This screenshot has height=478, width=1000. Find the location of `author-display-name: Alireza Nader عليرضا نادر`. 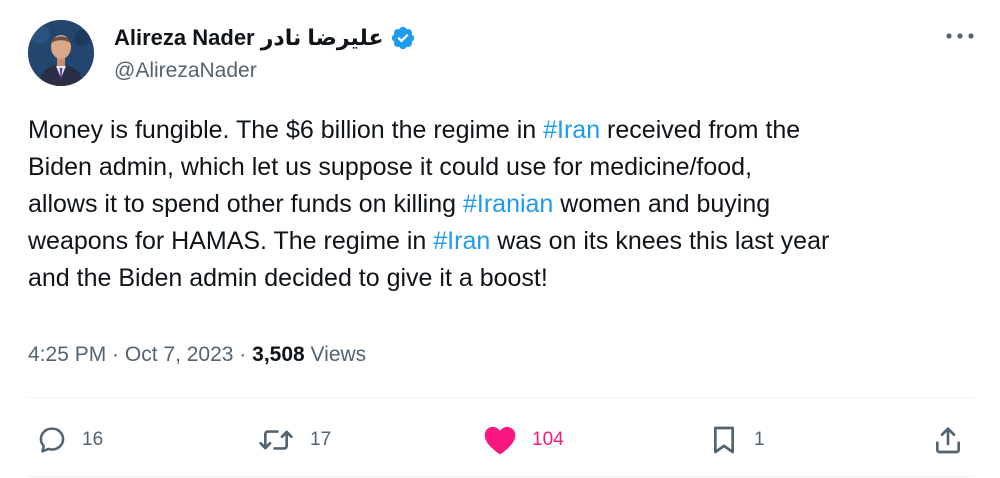

author-display-name: Alireza Nader عليرضا نادر is located at coordinates (249, 38).